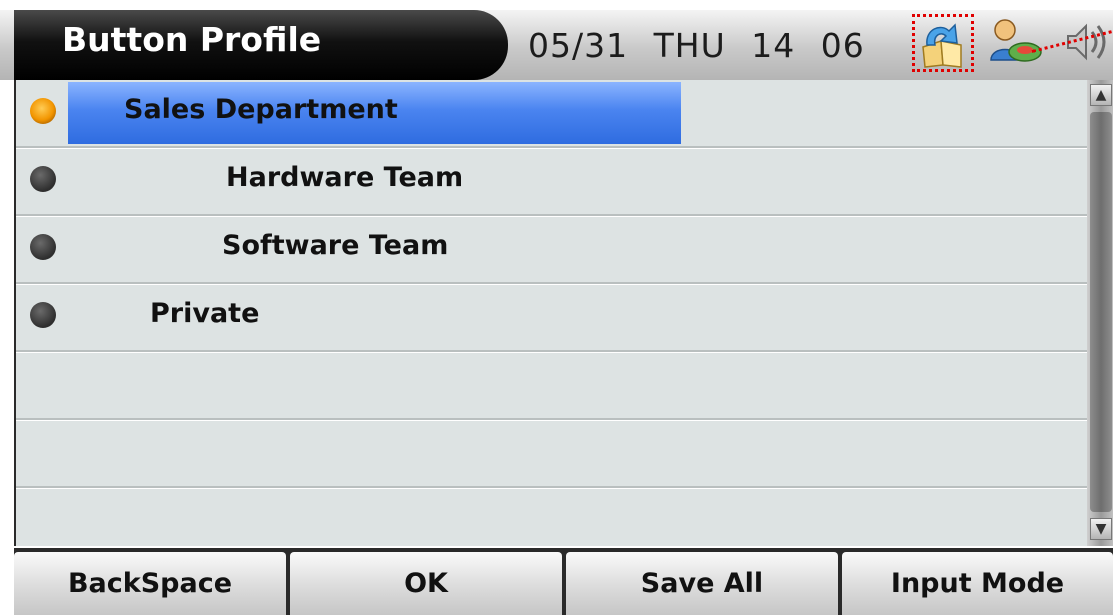 The height and width of the screenshot is (615, 1113). Describe the element at coordinates (1016, 43) in the screenshot. I see `user-status-icon` at that location.